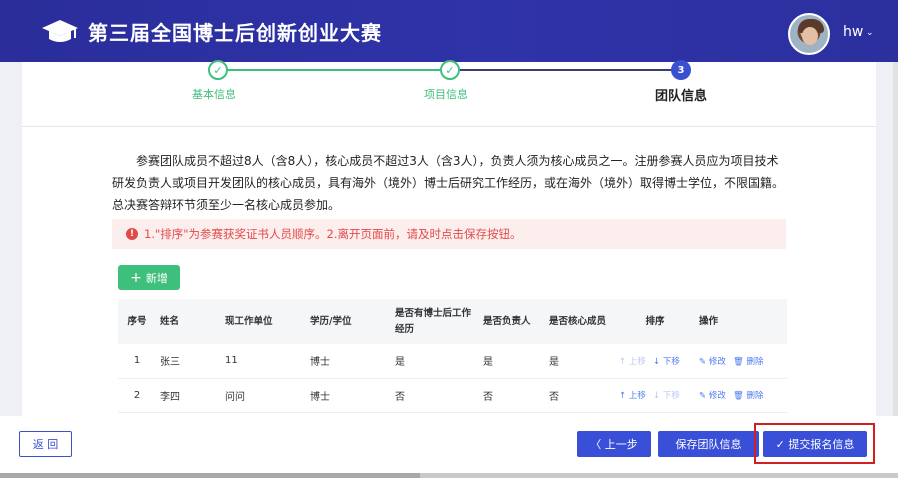 The image size is (898, 478). What do you see at coordinates (210, 475) in the screenshot?
I see `scrollbar-thumb` at bounding box center [210, 475].